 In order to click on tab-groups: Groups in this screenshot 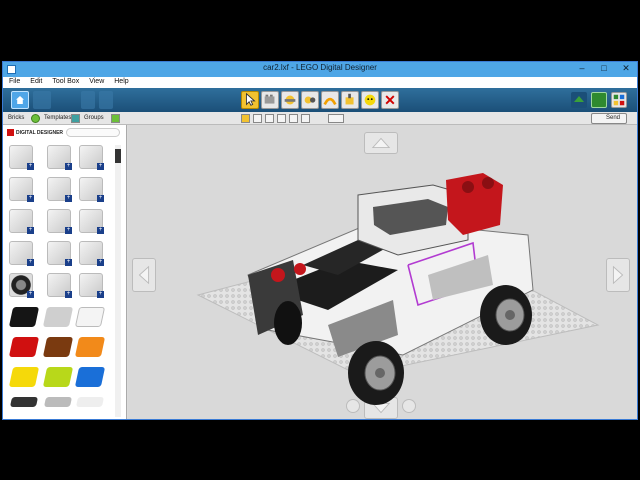, I will do `click(94, 118)`.